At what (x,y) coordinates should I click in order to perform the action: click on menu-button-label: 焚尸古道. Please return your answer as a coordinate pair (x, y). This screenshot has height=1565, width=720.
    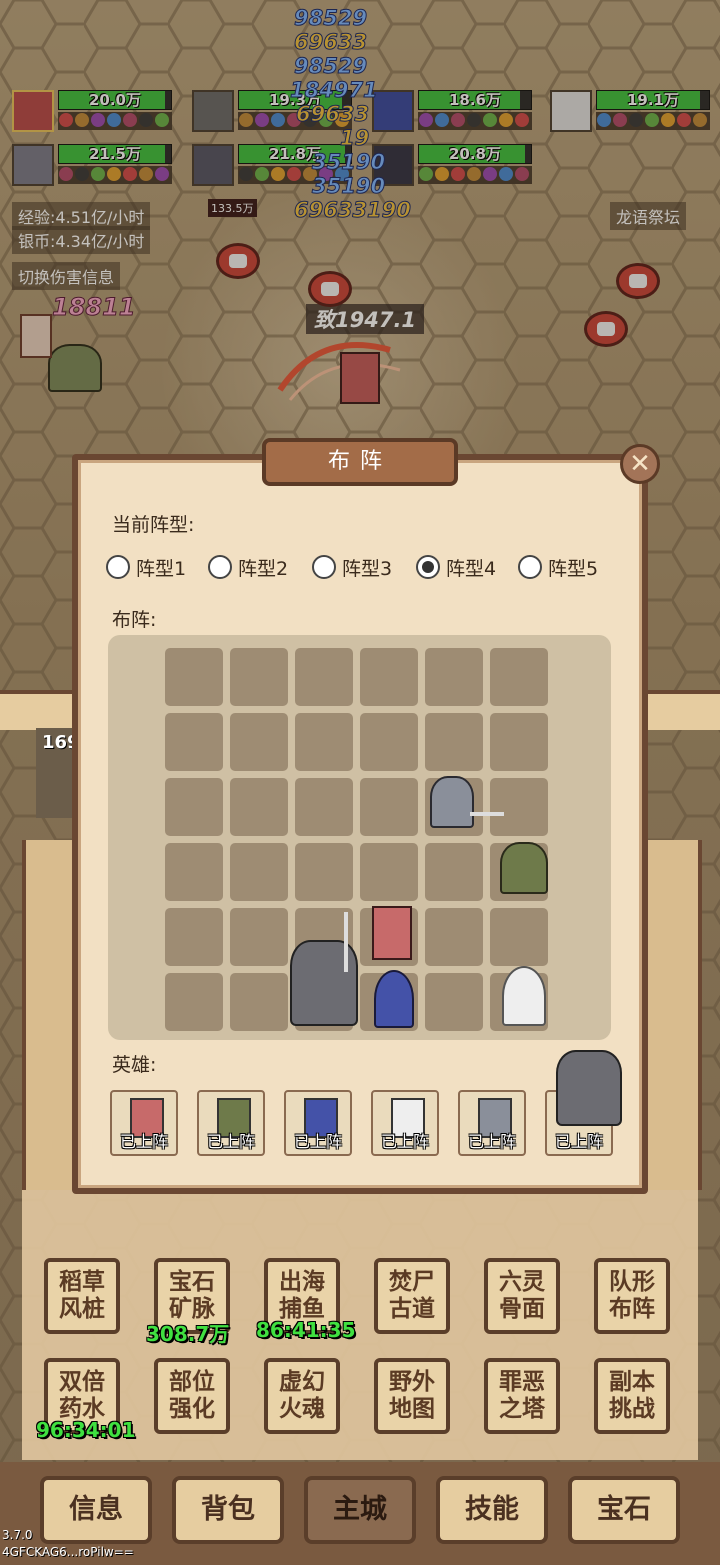
    Looking at the image, I should click on (412, 1295).